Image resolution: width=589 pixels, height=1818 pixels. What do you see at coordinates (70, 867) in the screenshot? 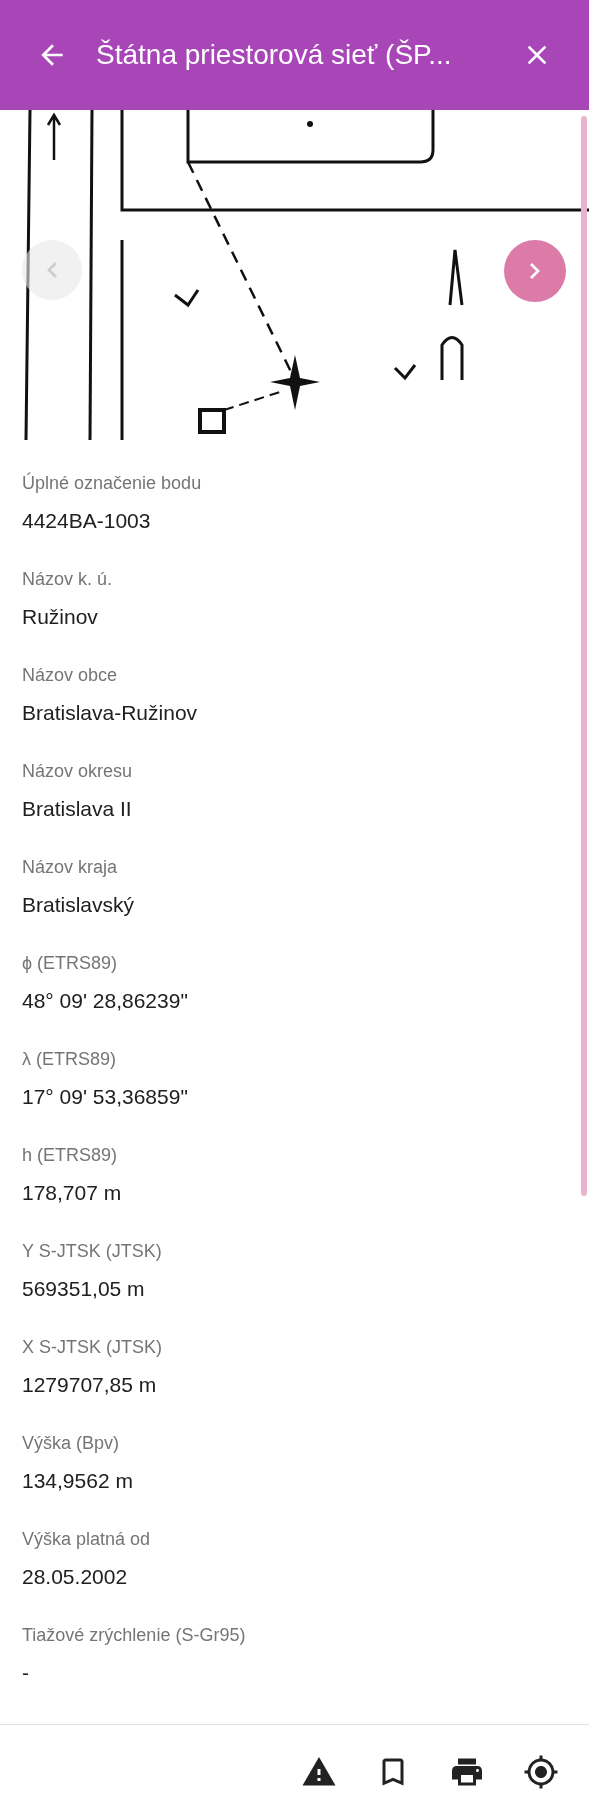
I see `field-label: Názov kraja` at bounding box center [70, 867].